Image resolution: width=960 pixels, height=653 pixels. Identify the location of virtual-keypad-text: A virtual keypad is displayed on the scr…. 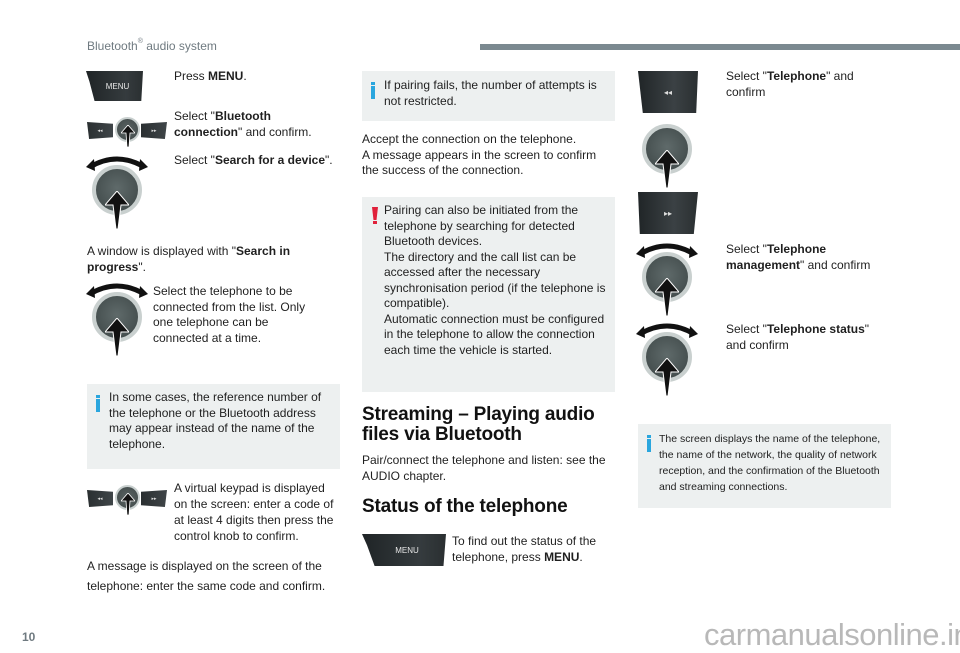
(254, 512).